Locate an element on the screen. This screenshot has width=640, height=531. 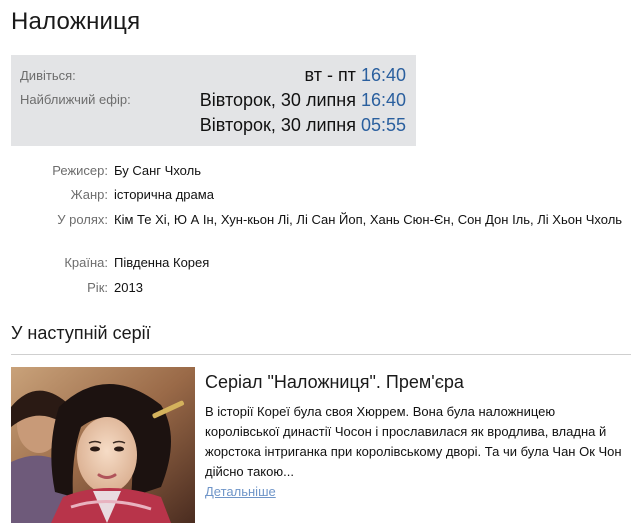
airing-2: Вівторок, 30 липня 05:55 is located at coordinates (303, 125).